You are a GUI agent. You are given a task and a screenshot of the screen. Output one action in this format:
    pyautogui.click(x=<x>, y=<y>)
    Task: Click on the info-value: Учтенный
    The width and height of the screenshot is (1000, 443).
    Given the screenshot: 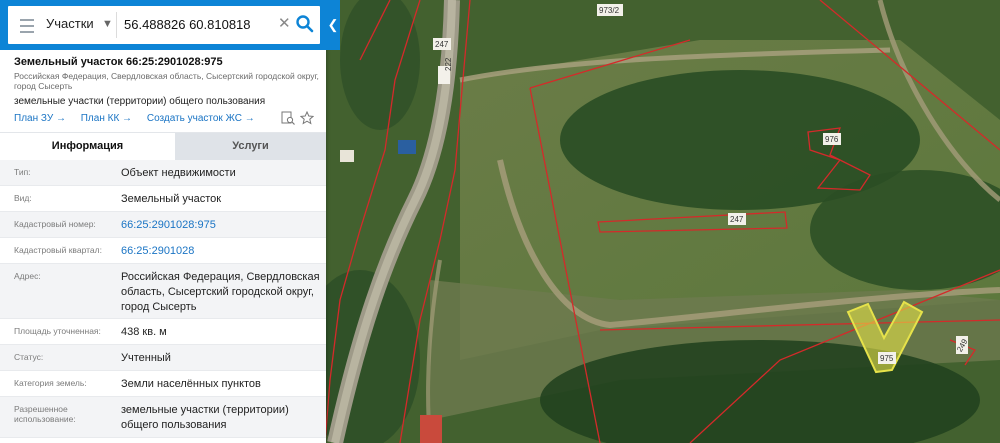 What is the action you would take?
    pyautogui.click(x=146, y=358)
    